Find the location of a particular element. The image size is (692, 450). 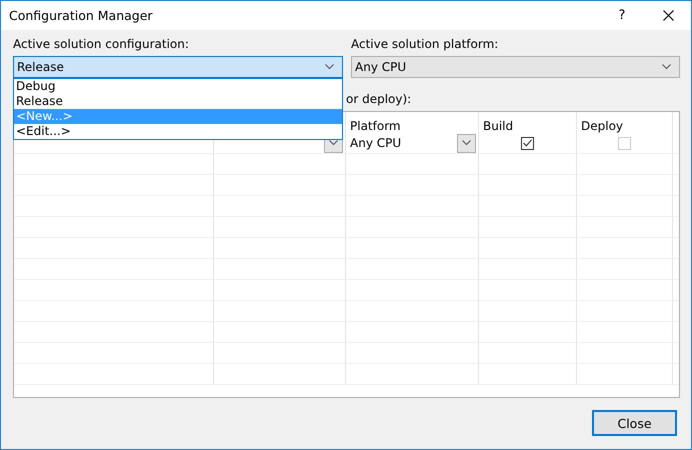

configuration-dropdown: Release is located at coordinates (178, 67).